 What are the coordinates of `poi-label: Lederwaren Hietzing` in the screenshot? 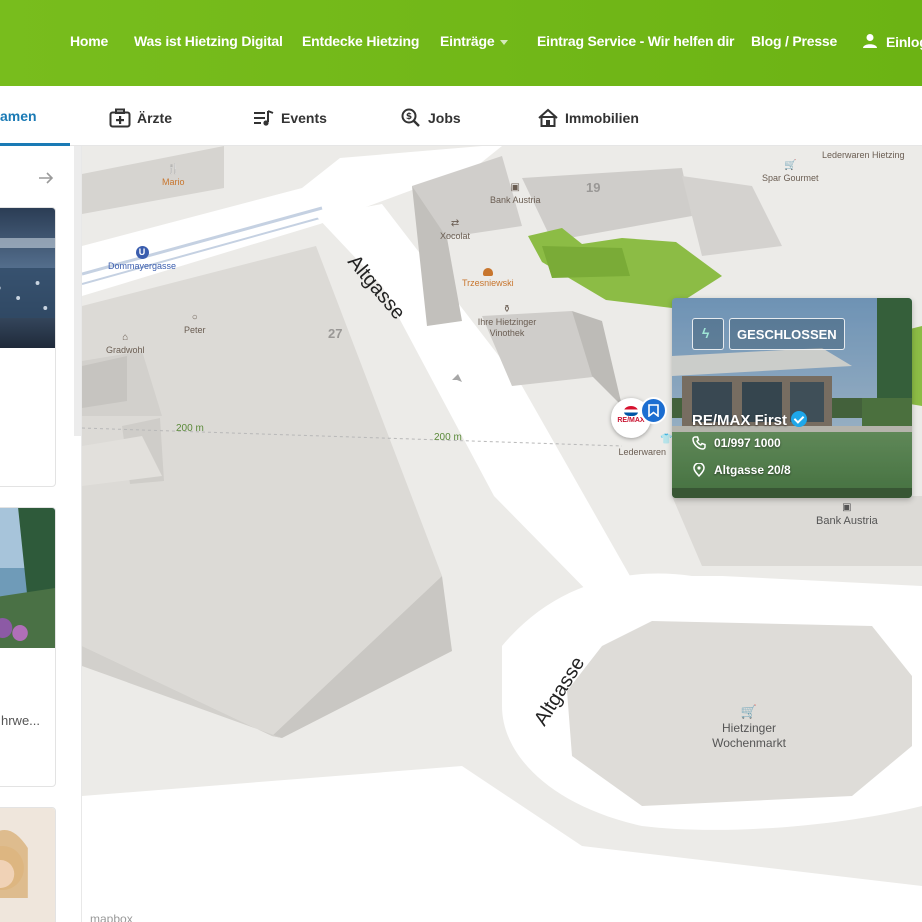 It's located at (863, 155).